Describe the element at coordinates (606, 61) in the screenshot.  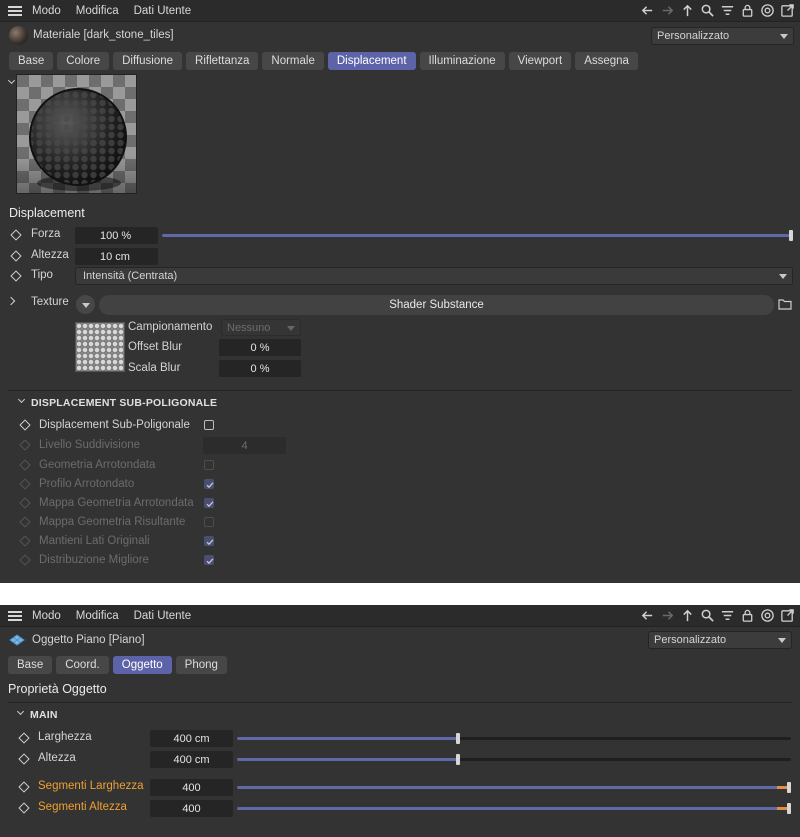
I see `material-tab-assegna: Assegna` at that location.